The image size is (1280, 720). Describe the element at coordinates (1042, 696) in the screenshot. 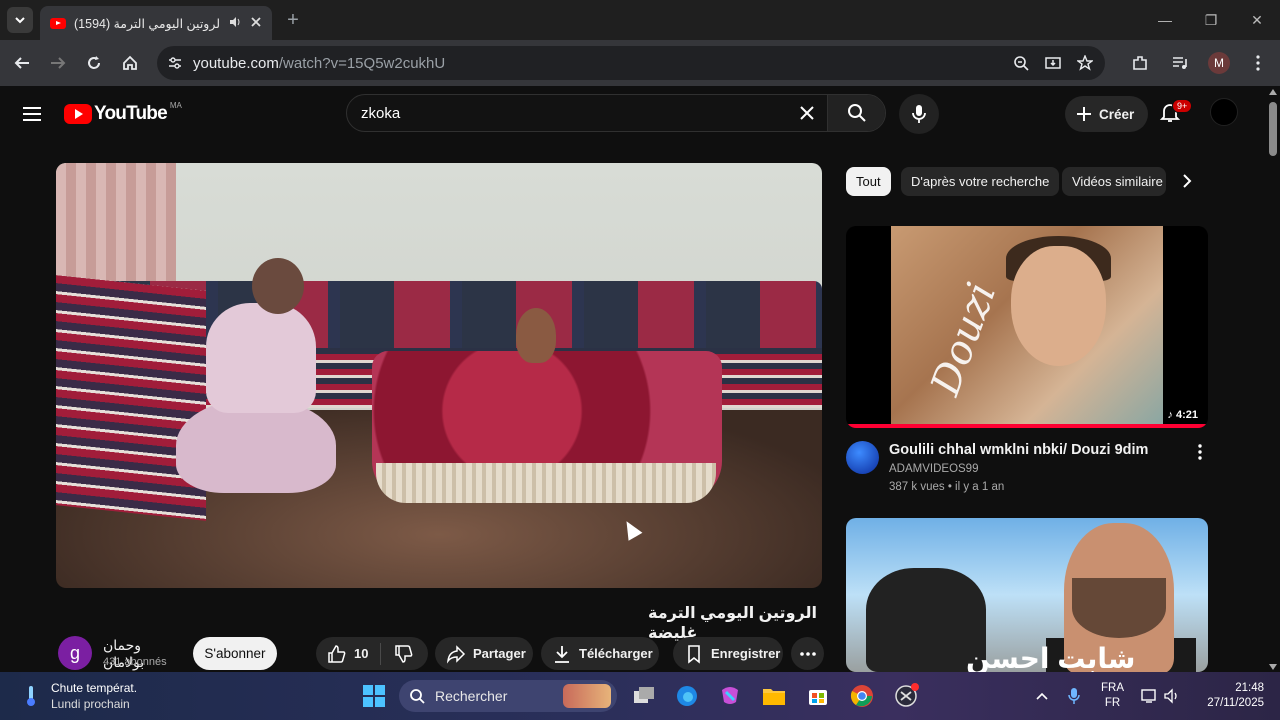

I see `chevron-up-icon` at that location.